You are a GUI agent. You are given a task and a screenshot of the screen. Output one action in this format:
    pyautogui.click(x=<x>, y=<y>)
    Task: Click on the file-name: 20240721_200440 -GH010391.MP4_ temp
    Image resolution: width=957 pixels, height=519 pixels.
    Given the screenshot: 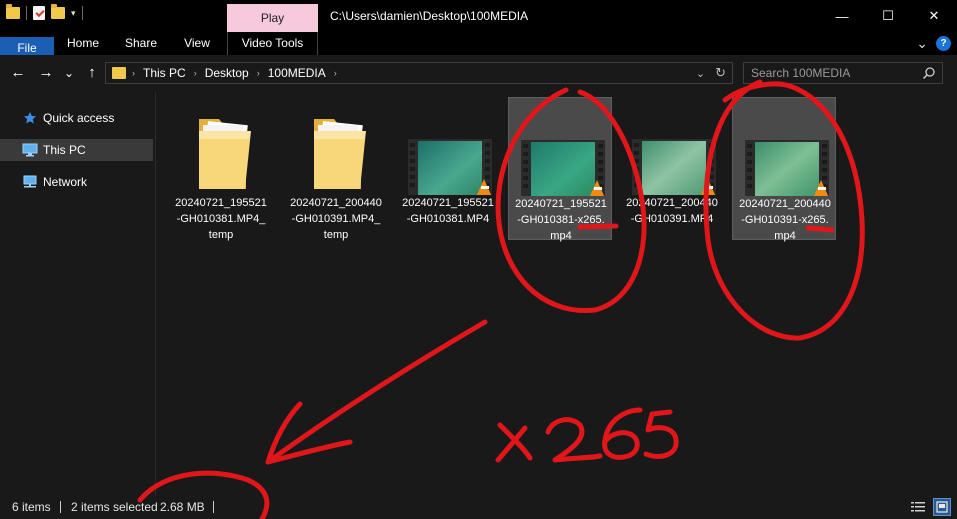 What is the action you would take?
    pyautogui.click(x=336, y=219)
    